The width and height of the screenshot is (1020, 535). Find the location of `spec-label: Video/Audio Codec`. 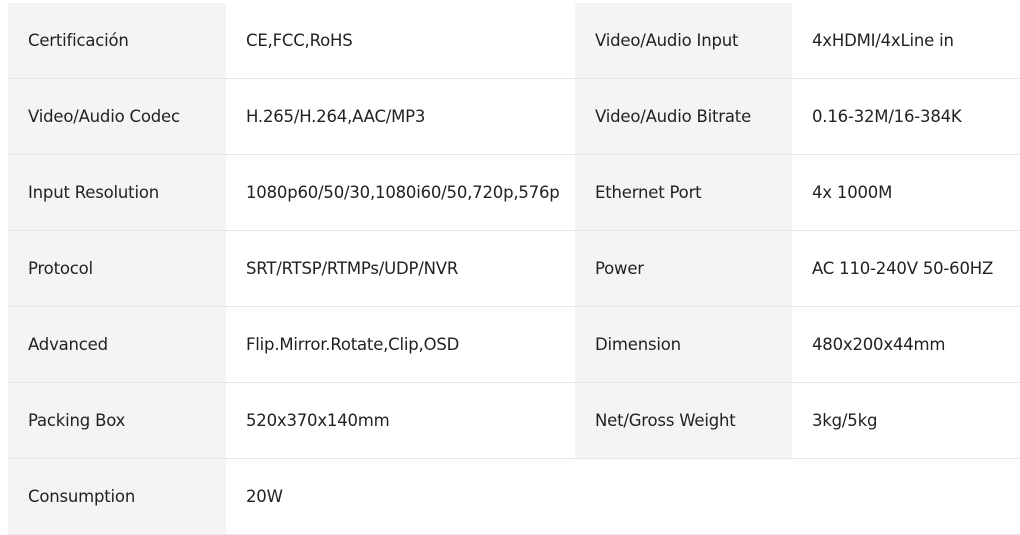

spec-label: Video/Audio Codec is located at coordinates (117, 116).